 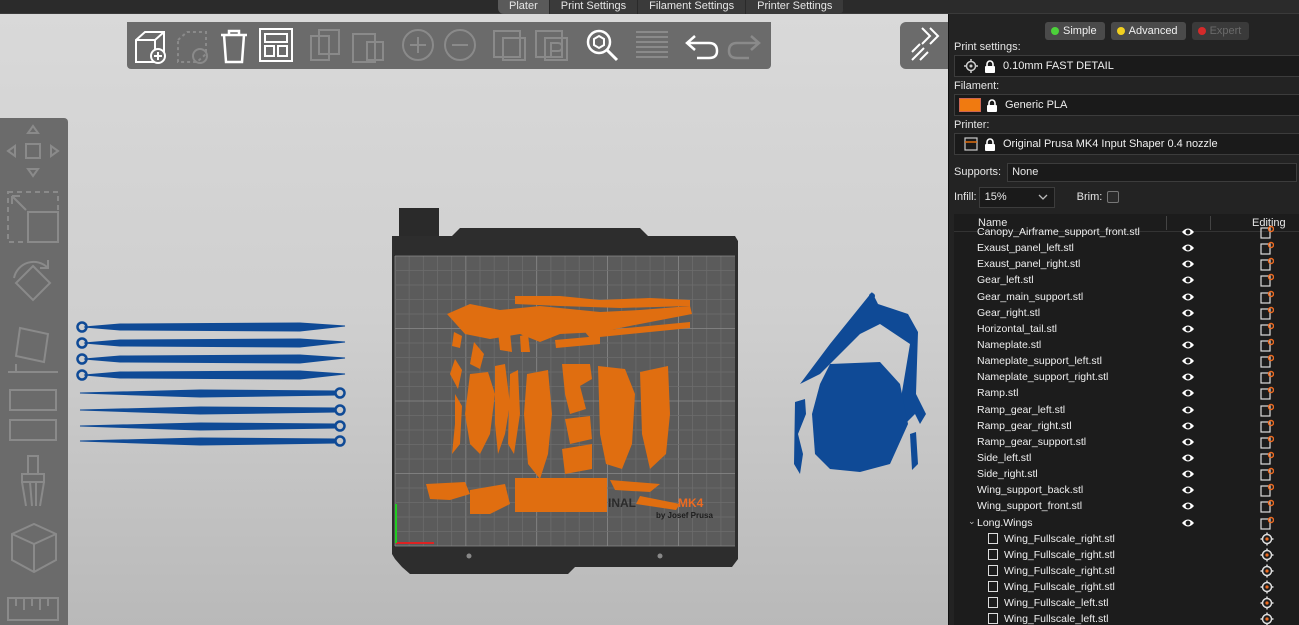 What do you see at coordinates (326, 45) in the screenshot?
I see `copy-button` at bounding box center [326, 45].